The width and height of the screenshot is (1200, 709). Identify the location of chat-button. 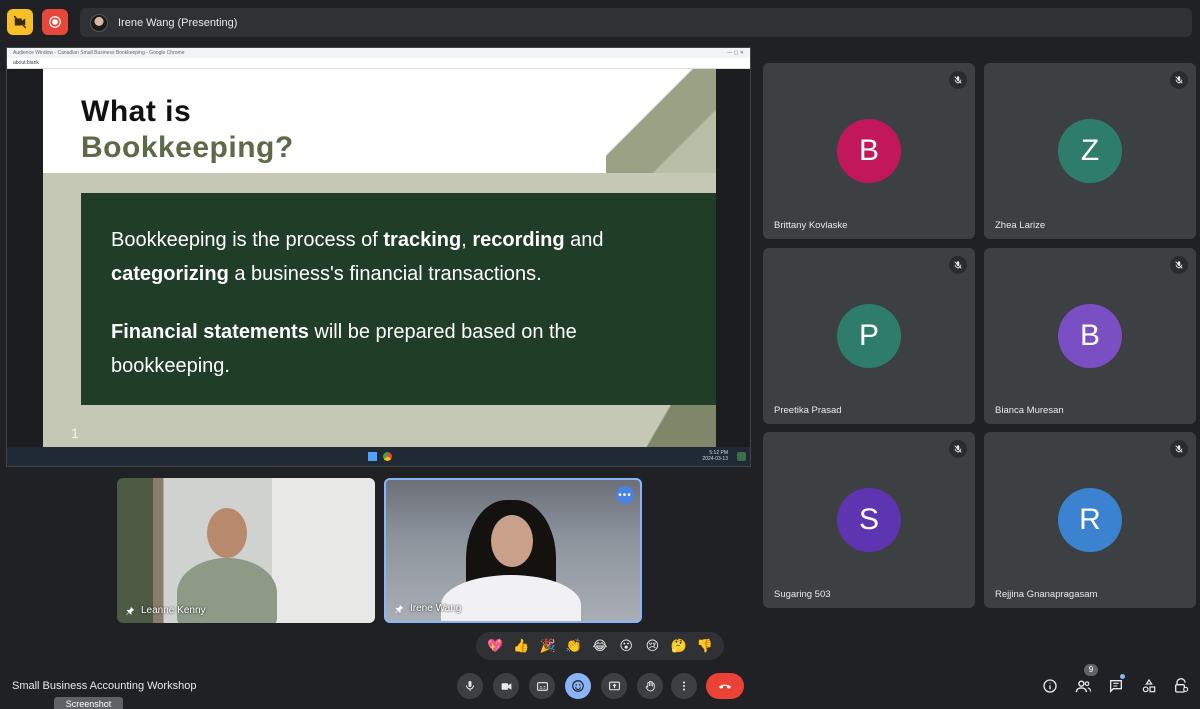
(1116, 686).